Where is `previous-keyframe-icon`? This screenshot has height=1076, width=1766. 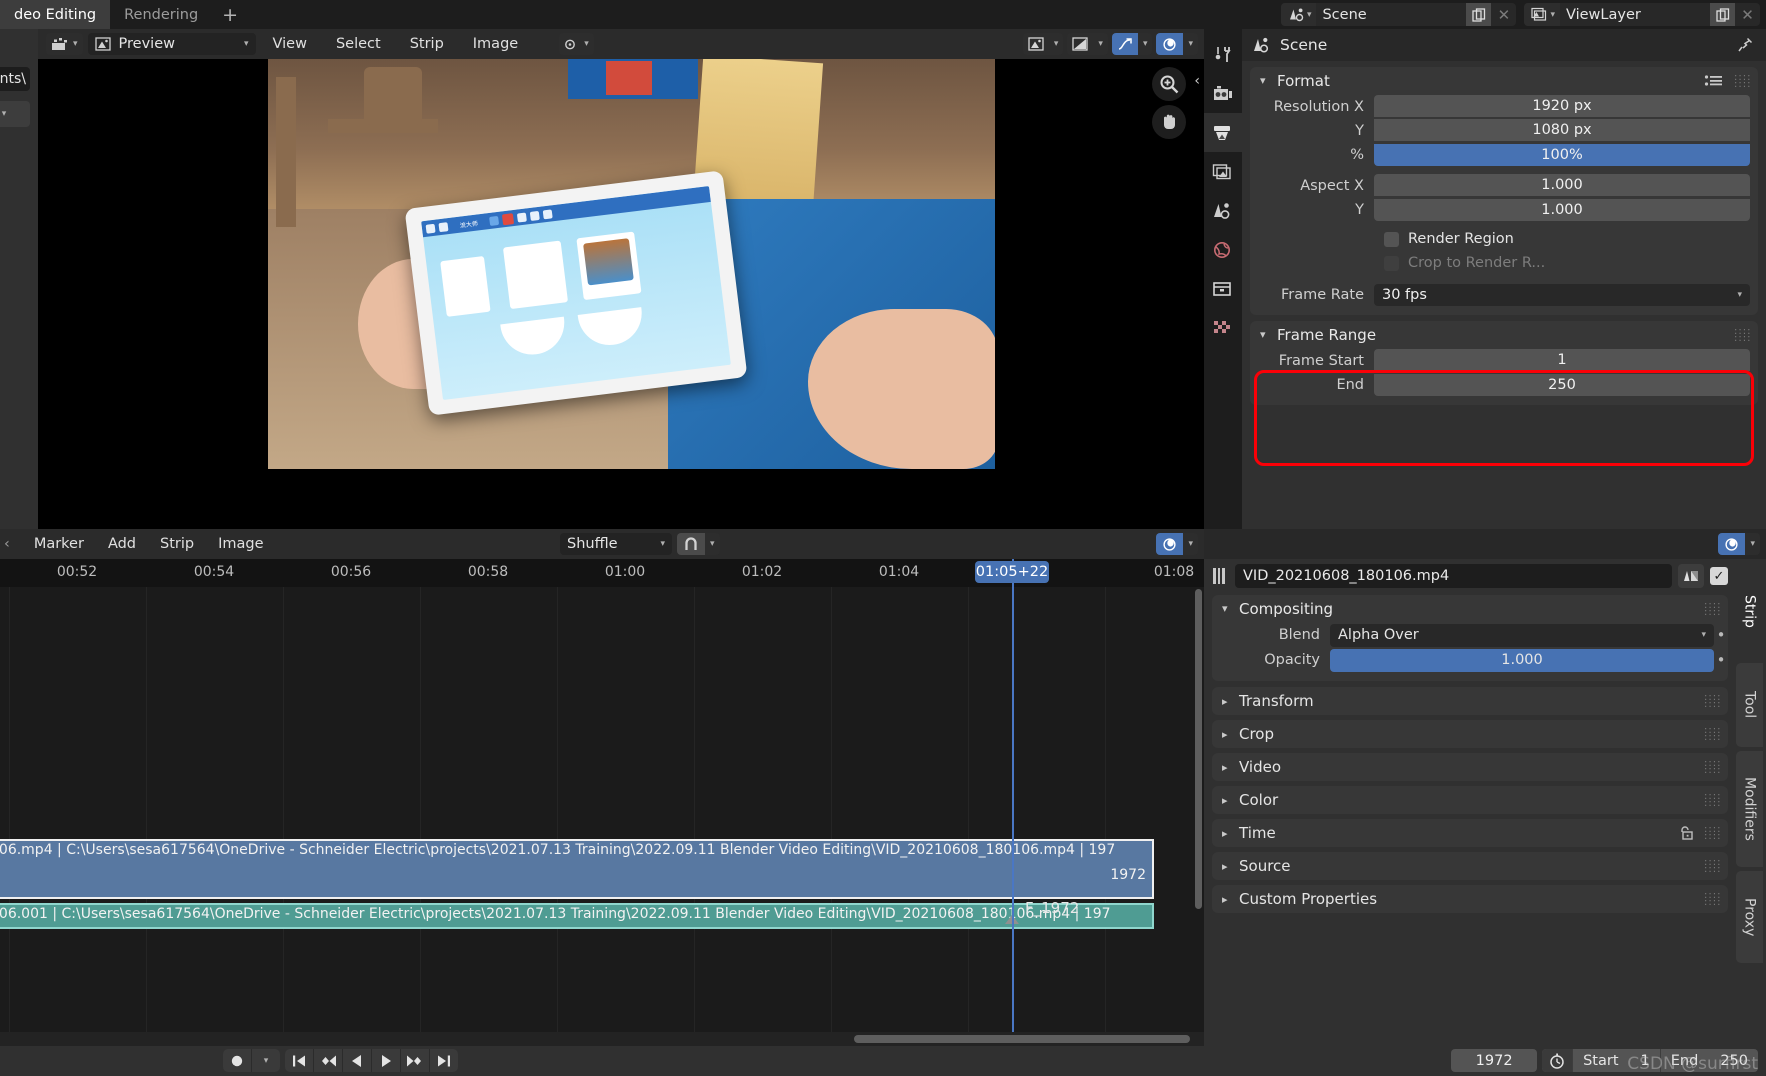
previous-keyframe-icon is located at coordinates (328, 1060).